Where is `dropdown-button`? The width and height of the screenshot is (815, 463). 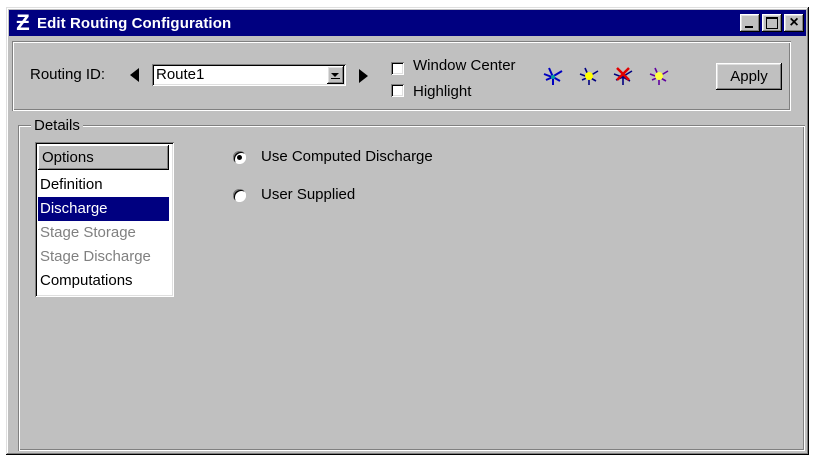
dropdown-button is located at coordinates (335, 75).